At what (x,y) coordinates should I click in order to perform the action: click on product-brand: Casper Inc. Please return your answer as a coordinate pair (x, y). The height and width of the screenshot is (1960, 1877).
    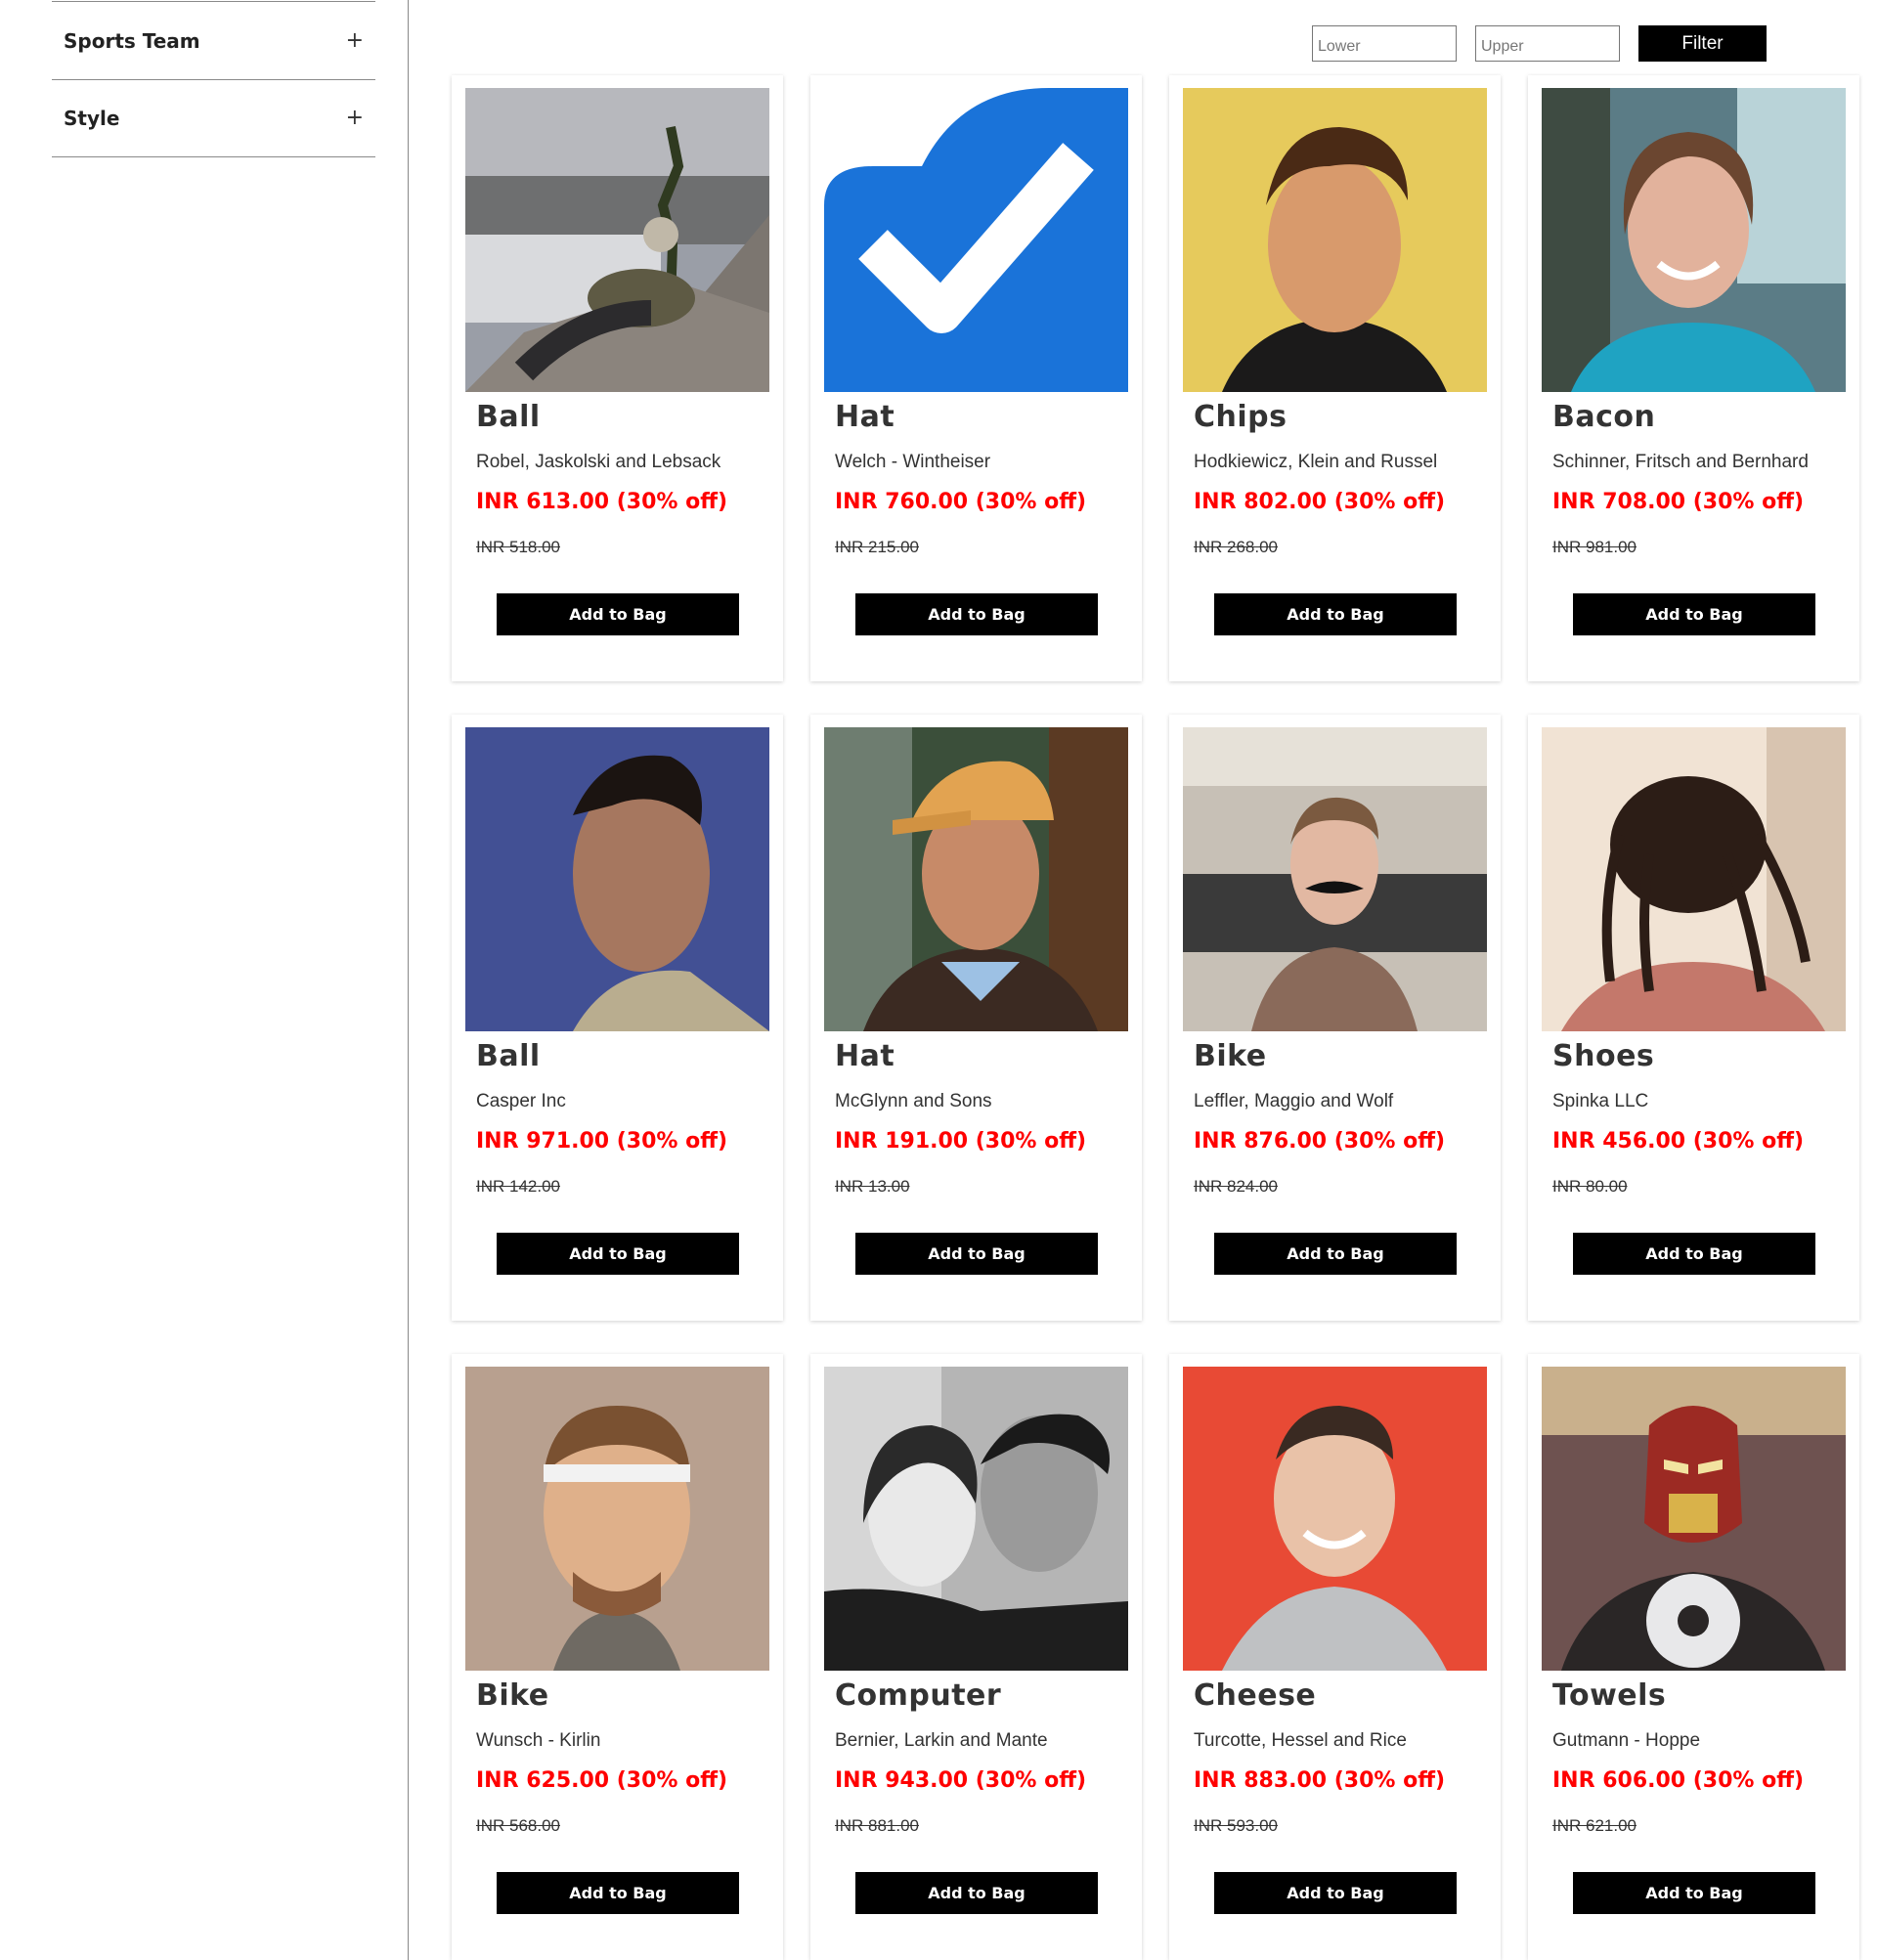
    Looking at the image, I should click on (521, 1101).